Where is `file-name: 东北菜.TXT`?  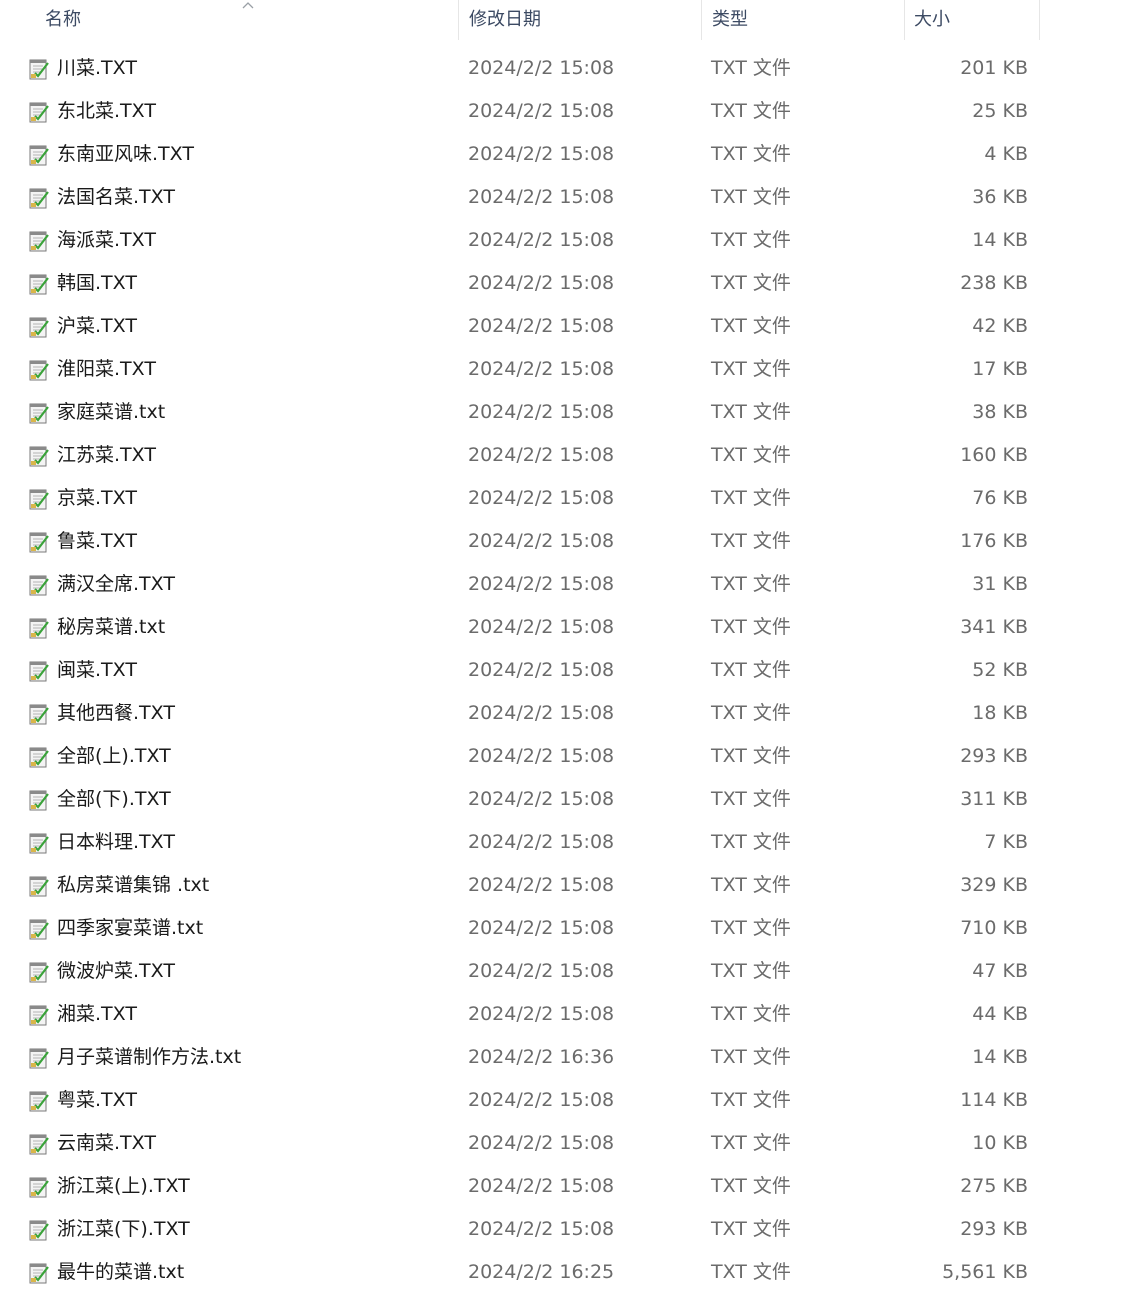 file-name: 东北菜.TXT is located at coordinates (106, 111).